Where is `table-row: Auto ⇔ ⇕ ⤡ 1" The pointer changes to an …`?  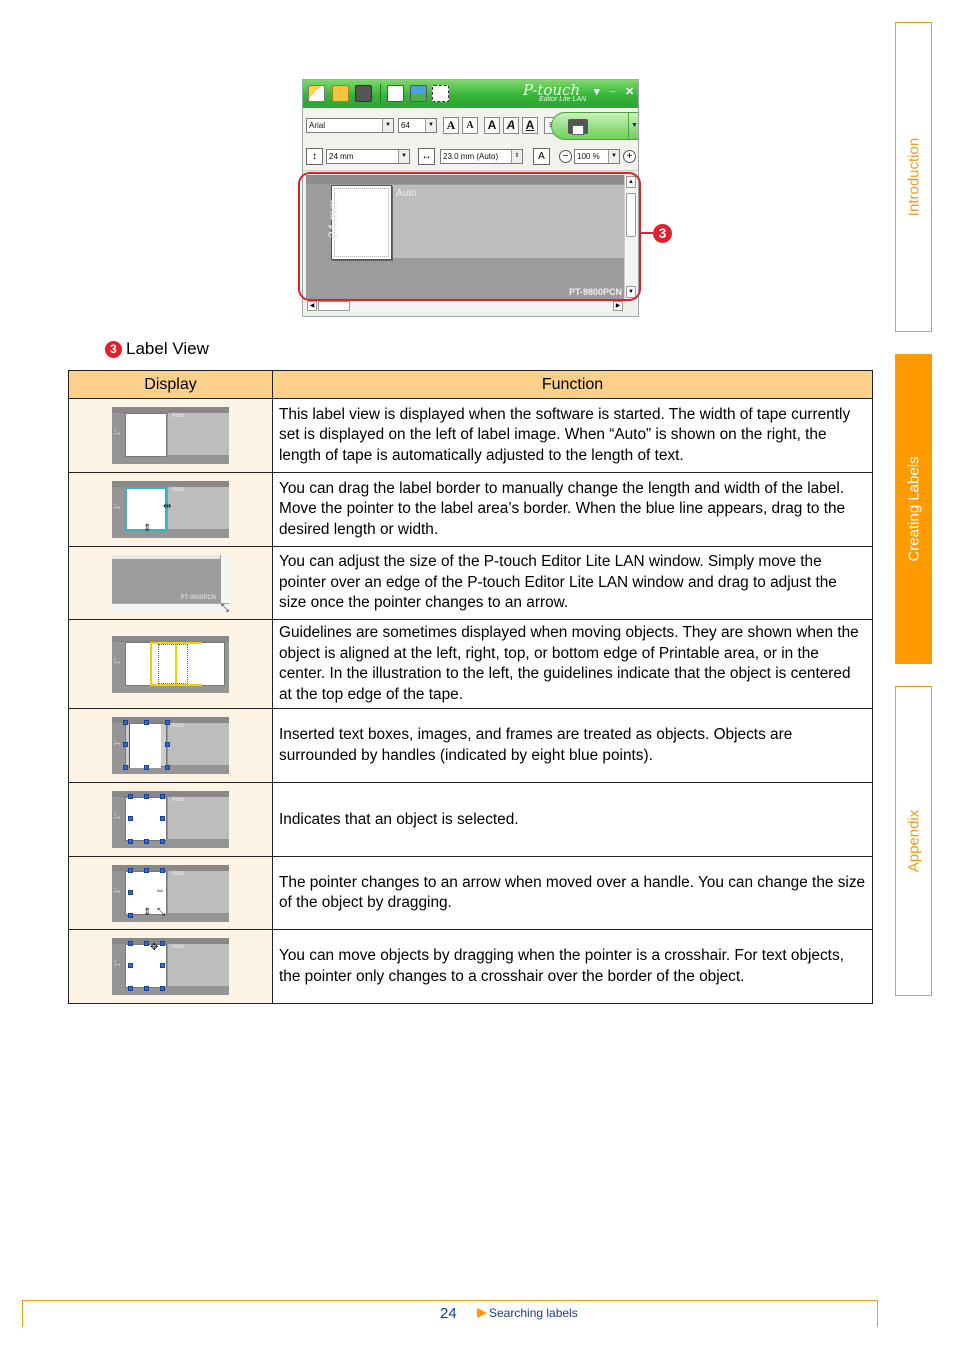 table-row: Auto ⇔ ⇕ ⤡ 1" The pointer changes to an … is located at coordinates (470, 893).